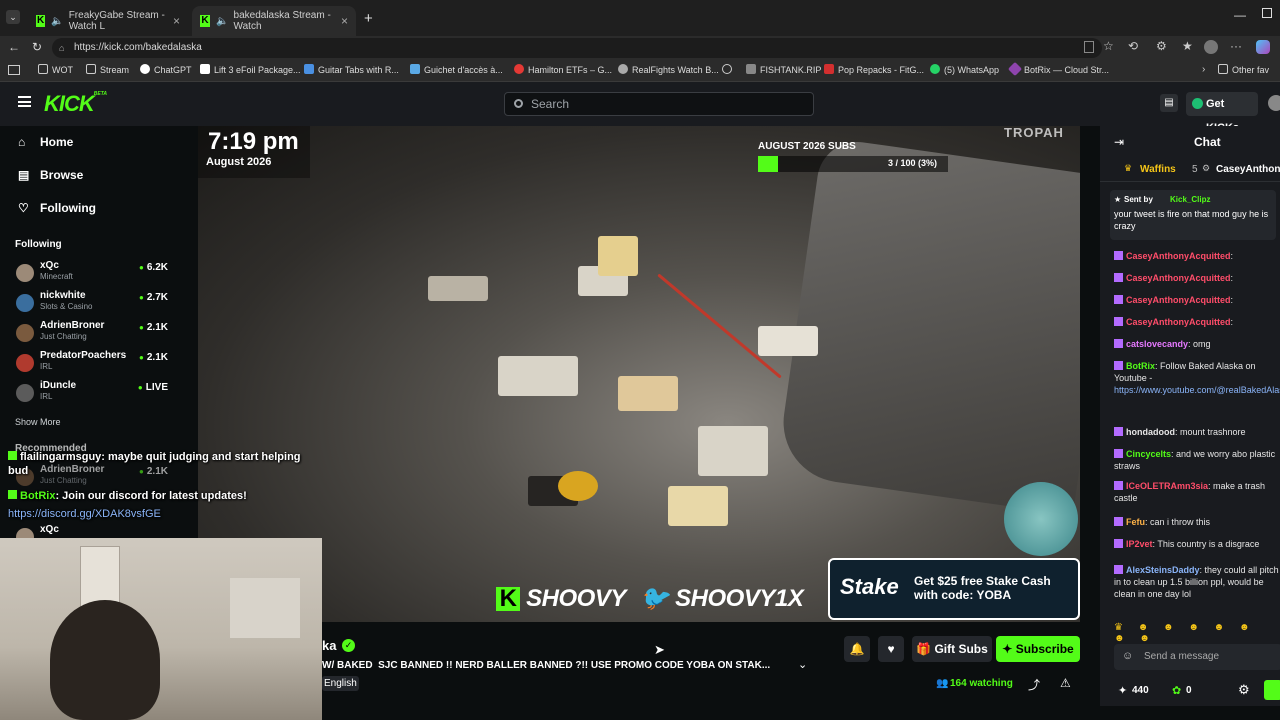 The image size is (1280, 720). Describe the element at coordinates (1119, 142) in the screenshot. I see `collapse-chat-icon: ⇥` at that location.